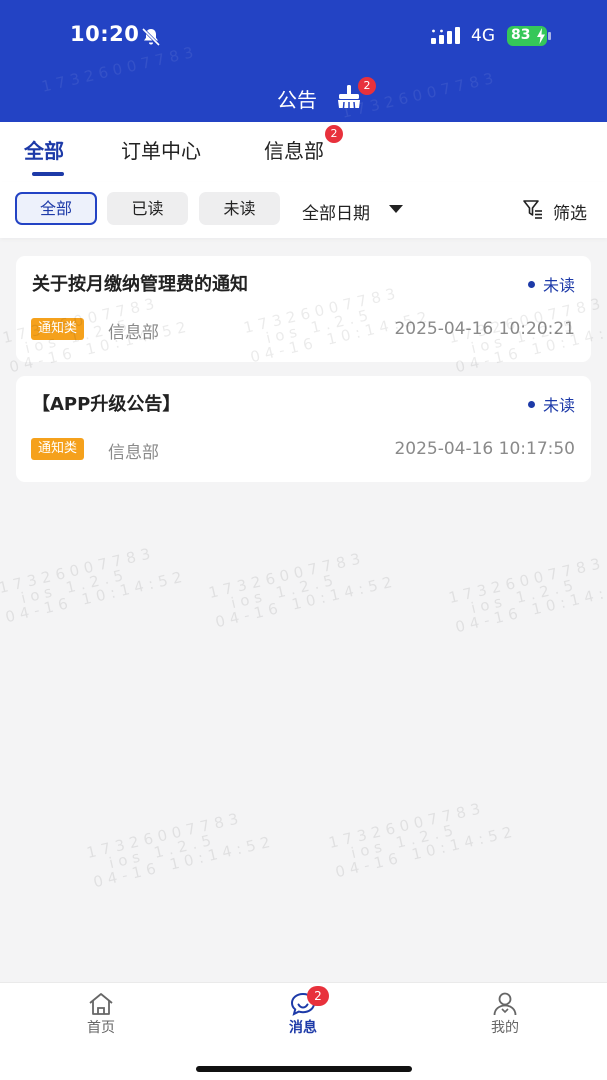  I want to click on notice-title: 【APP升级公告】, so click(106, 404).